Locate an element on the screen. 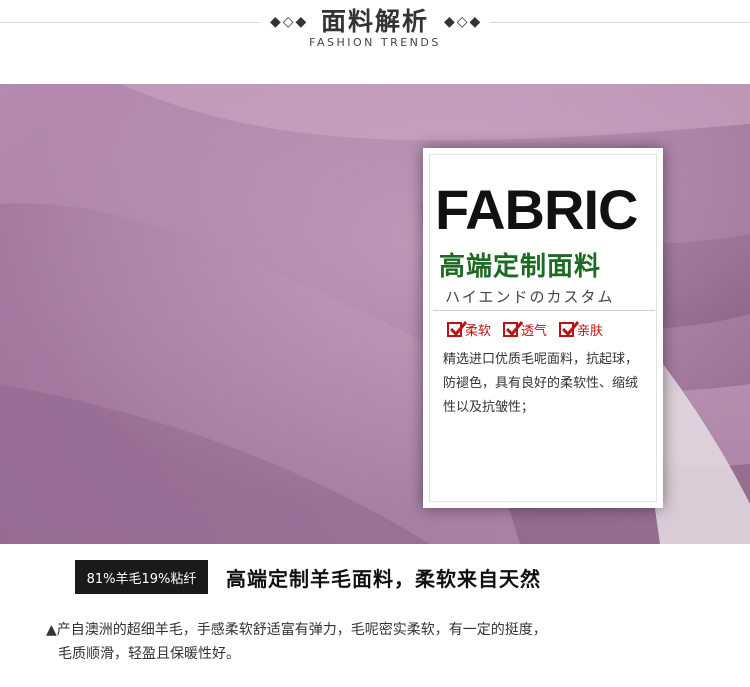  card-description: 精选进口优质毛呢面料，抗起球，防褪色，具有良好的柔软性、缩绒性以及抗皱性； is located at coordinates (541, 383).